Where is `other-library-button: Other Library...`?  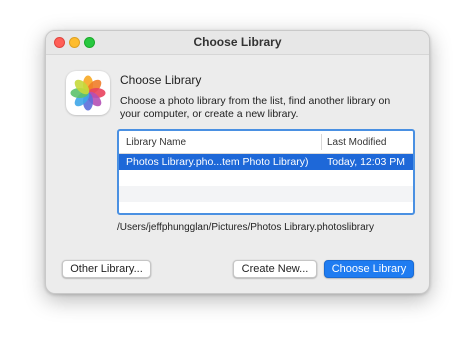
other-library-button: Other Library... is located at coordinates (106, 269).